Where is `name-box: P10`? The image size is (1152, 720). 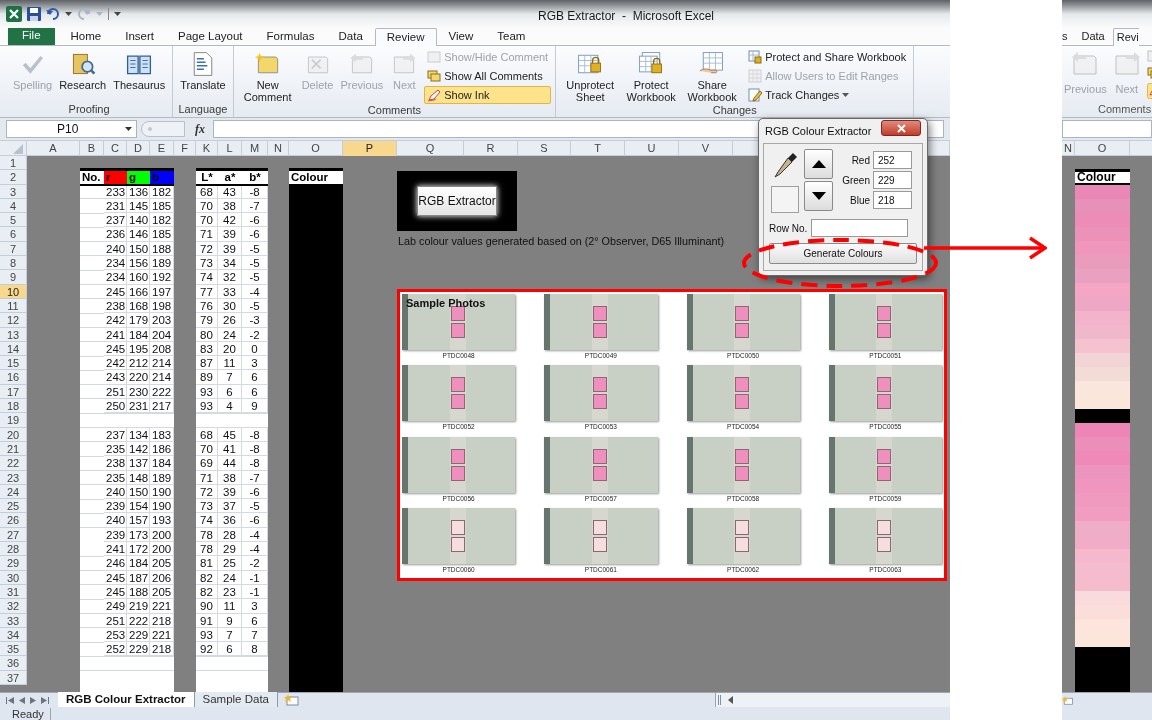 name-box: P10 is located at coordinates (71, 129).